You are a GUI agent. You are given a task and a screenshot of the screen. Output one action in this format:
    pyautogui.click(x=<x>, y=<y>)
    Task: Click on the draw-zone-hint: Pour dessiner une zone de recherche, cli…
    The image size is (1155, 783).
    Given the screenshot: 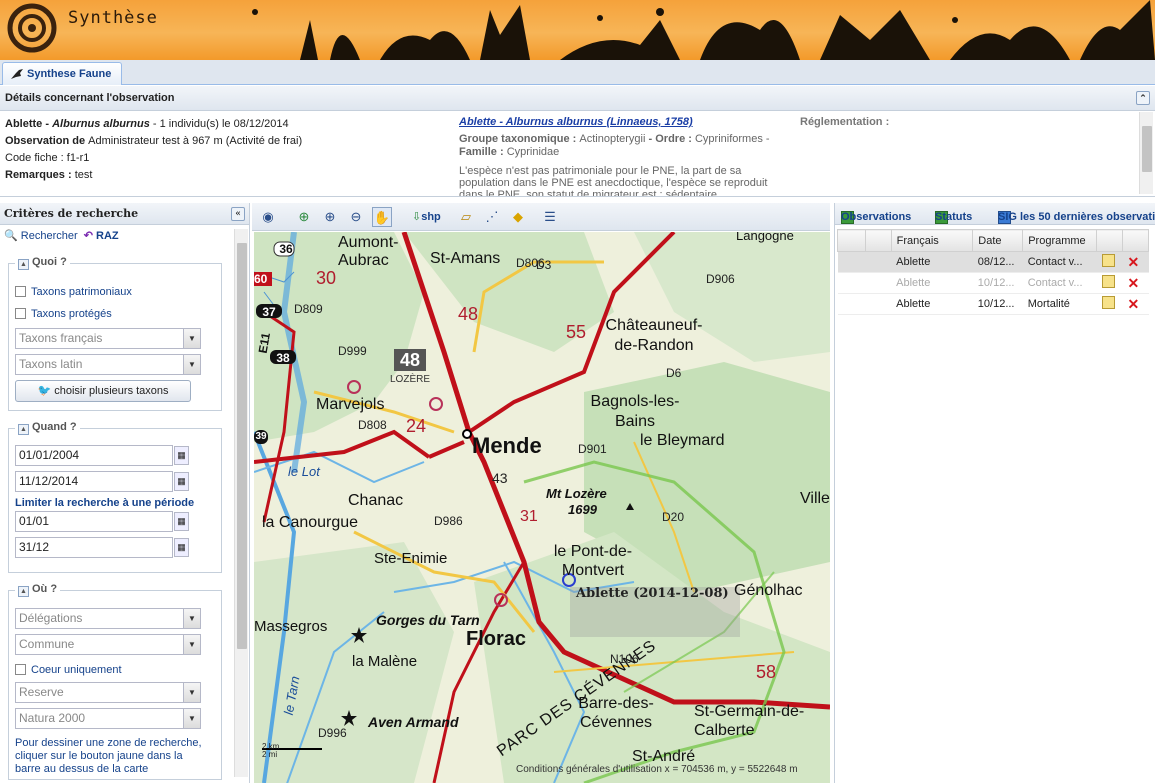 What is the action you would take?
    pyautogui.click(x=108, y=756)
    